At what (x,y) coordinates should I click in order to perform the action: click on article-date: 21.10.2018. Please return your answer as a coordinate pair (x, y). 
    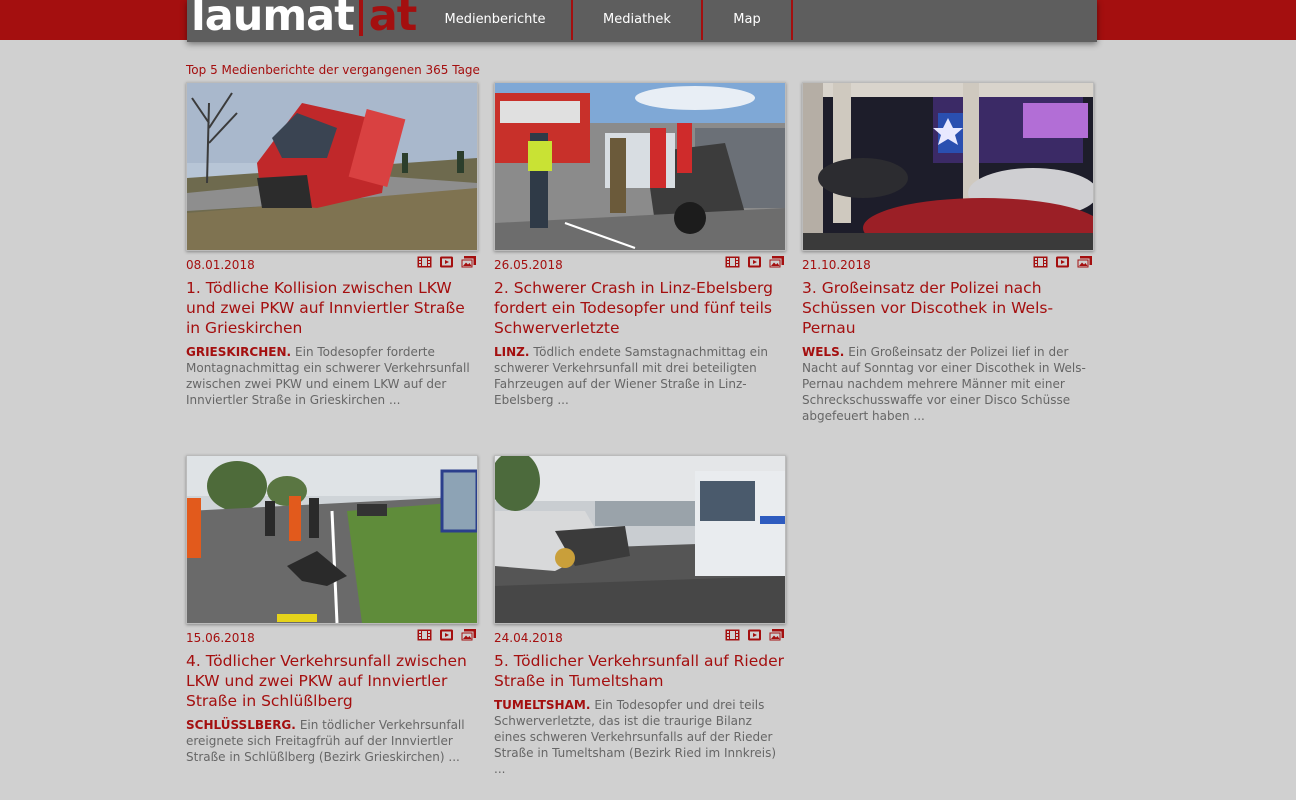
    Looking at the image, I should click on (836, 265).